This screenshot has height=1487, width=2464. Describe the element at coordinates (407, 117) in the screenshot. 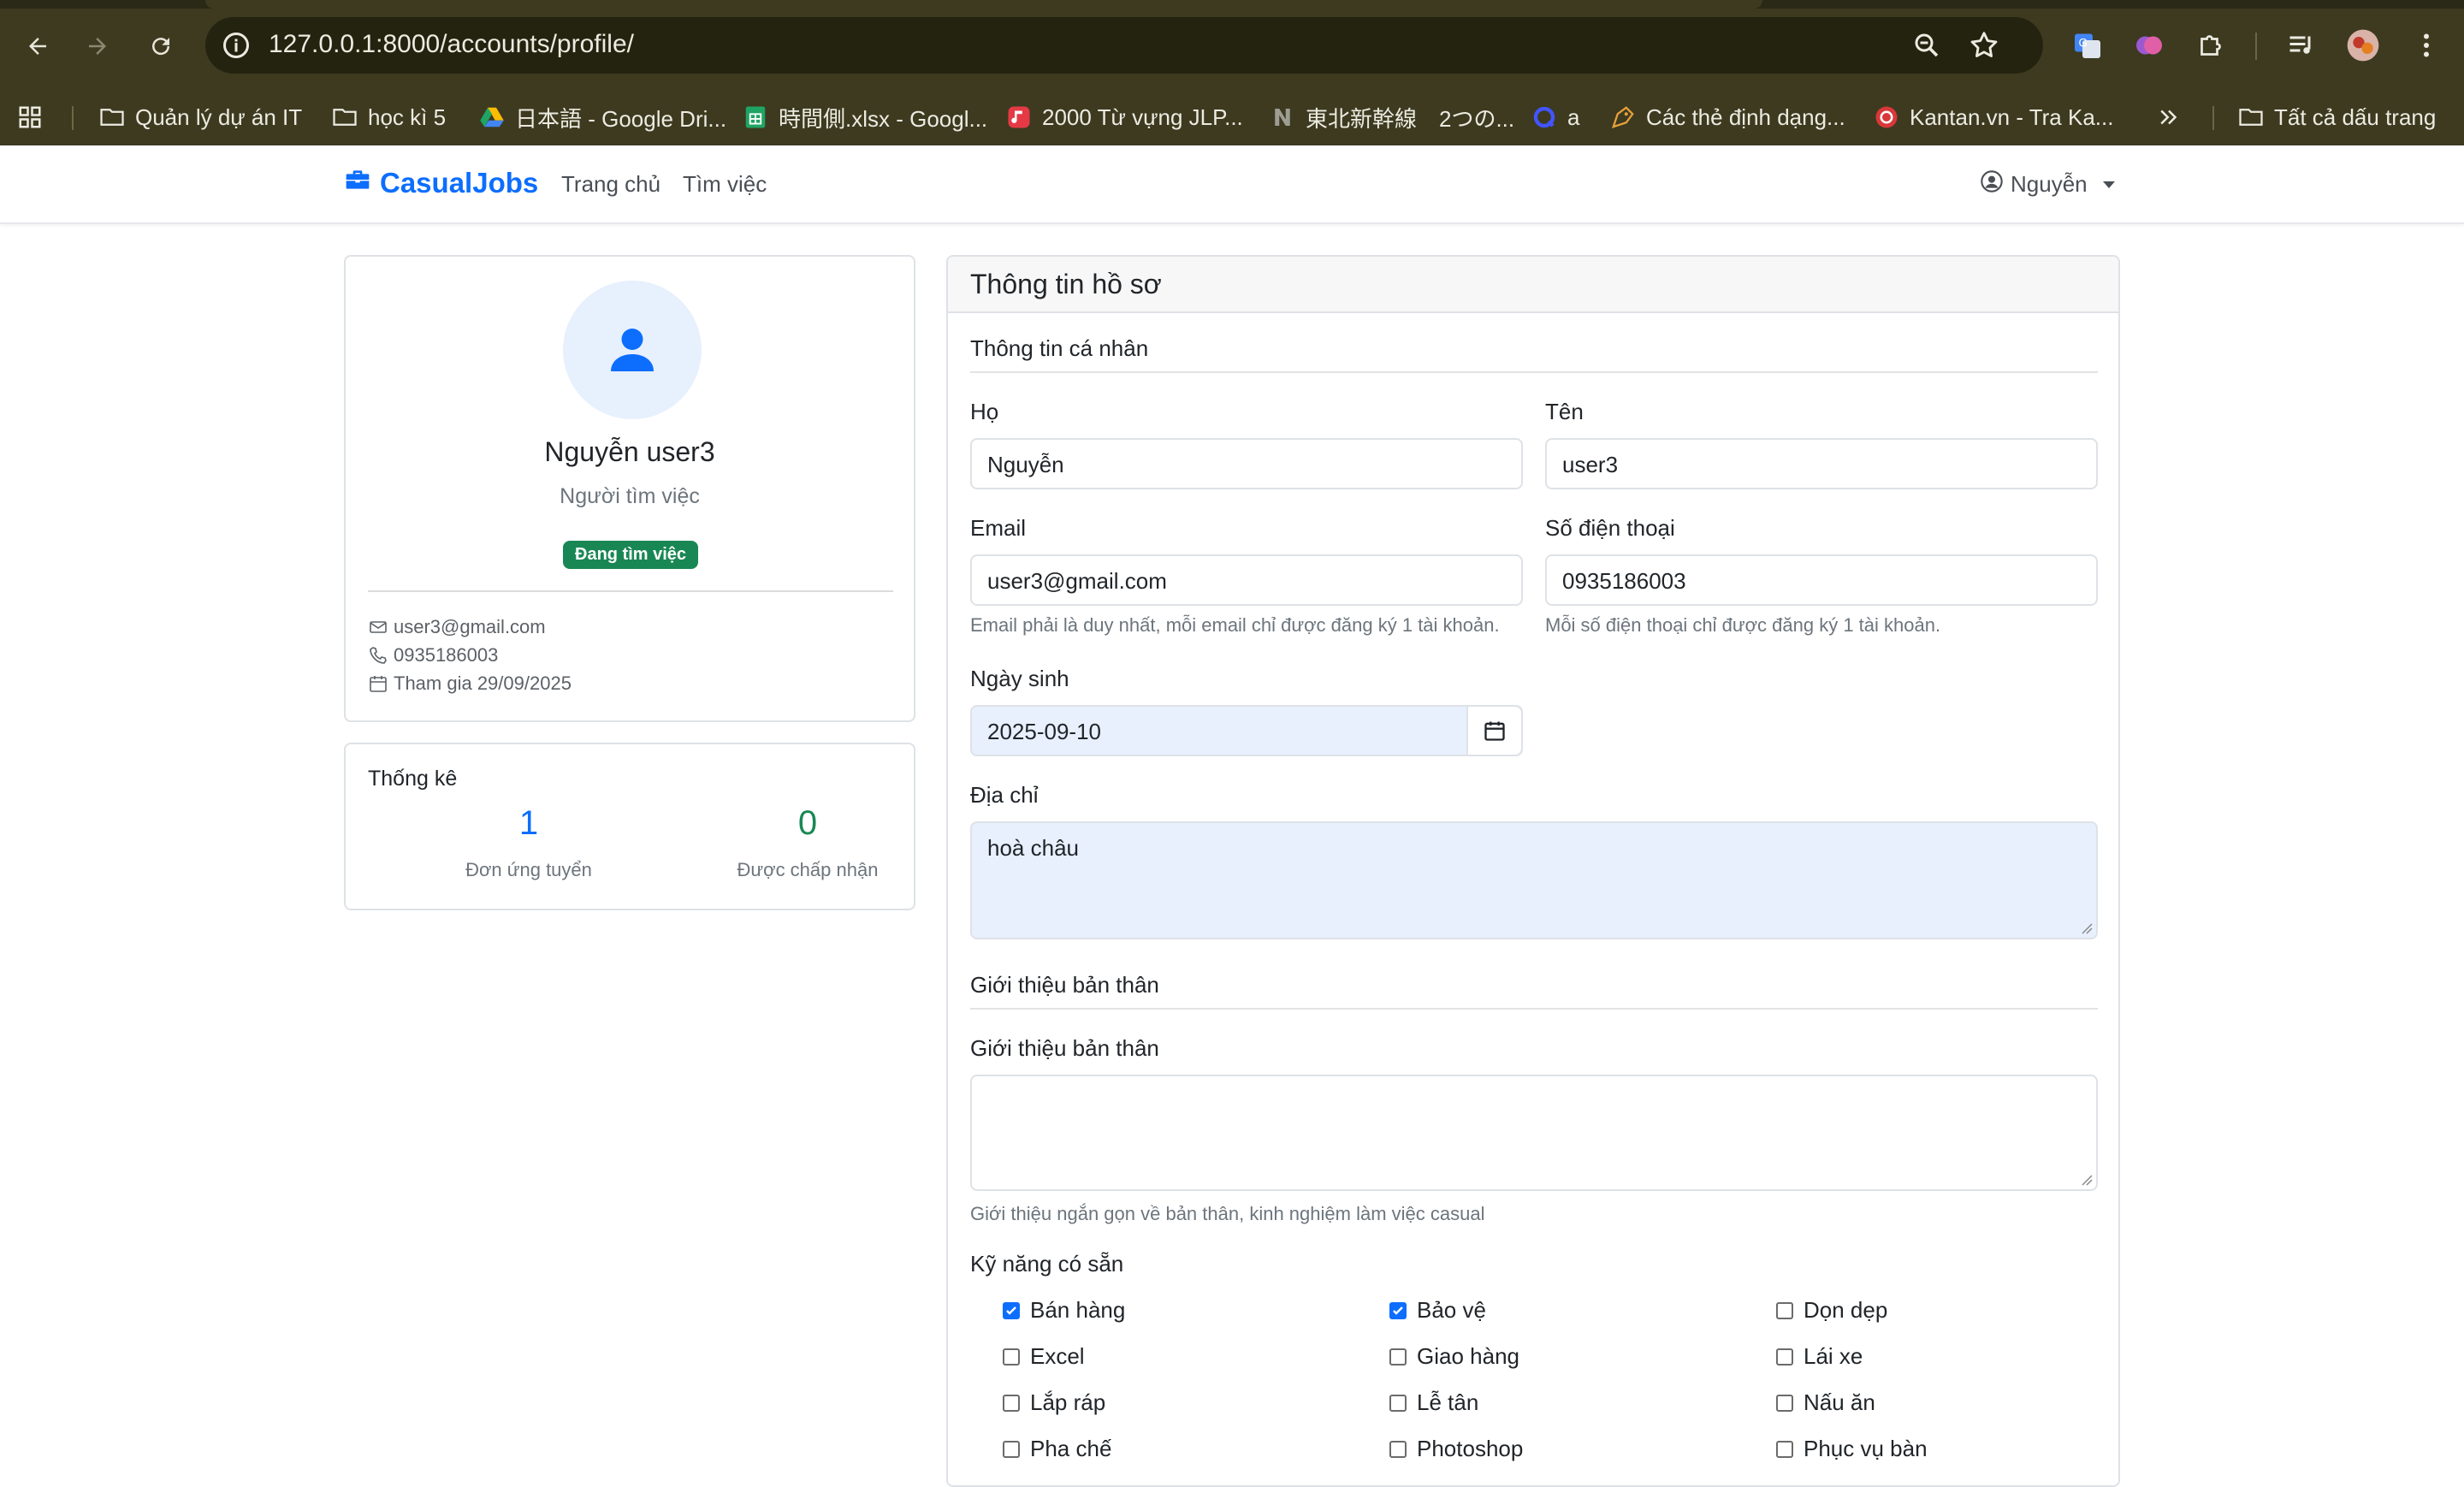

I see `bookmark-label: học kì 5` at that location.